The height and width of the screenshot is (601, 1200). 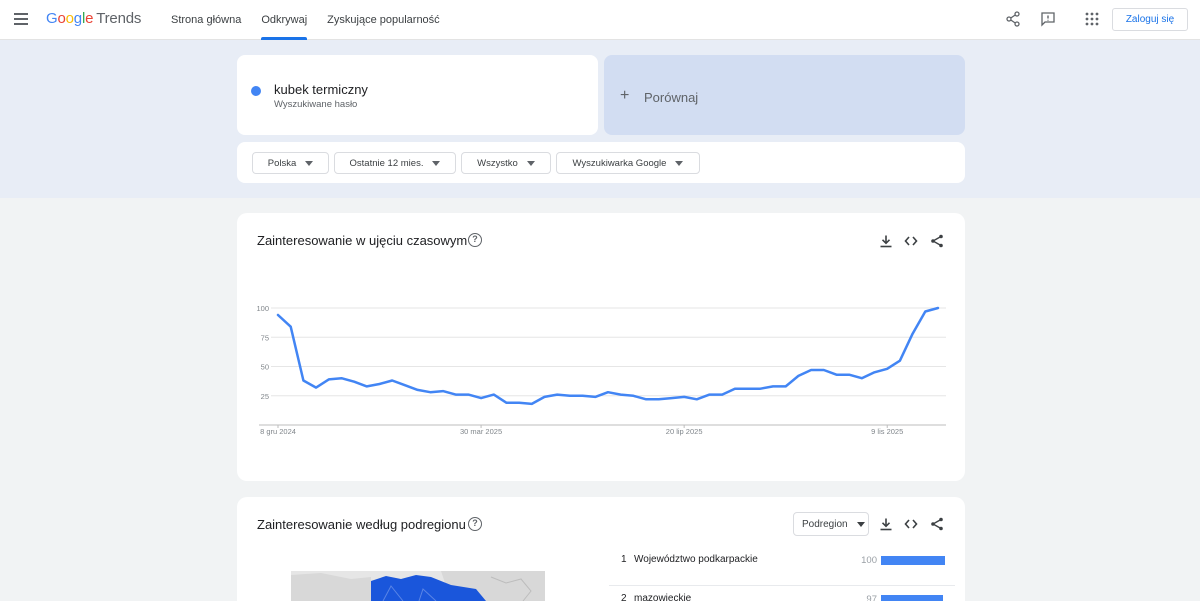 I want to click on x-tick-label: 20 lip 2025, so click(x=684, y=431).